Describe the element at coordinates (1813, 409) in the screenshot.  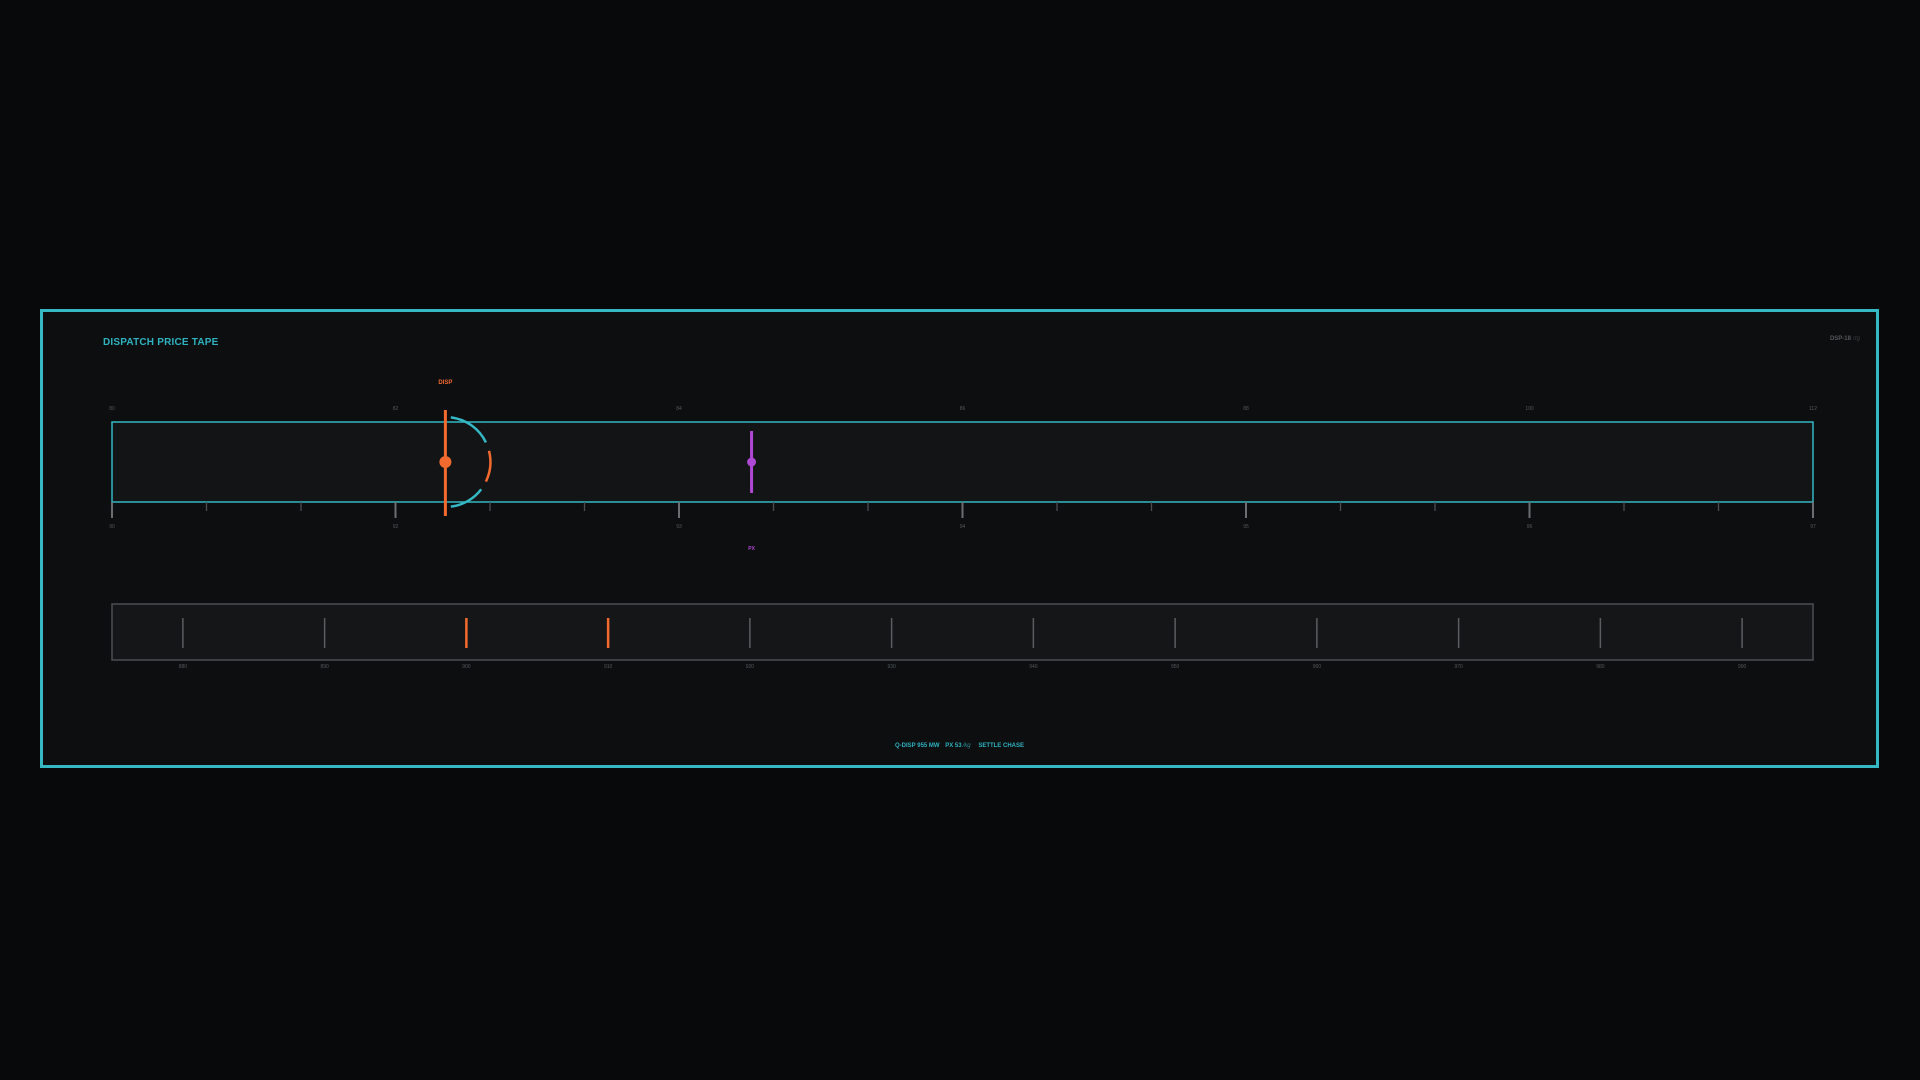
I see `tape-top-label: 112` at that location.